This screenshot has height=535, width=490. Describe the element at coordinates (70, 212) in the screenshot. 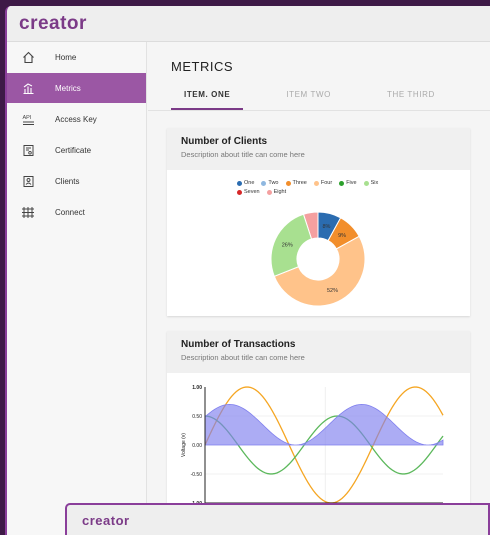

I see `sidebar-item-label: Connect` at that location.